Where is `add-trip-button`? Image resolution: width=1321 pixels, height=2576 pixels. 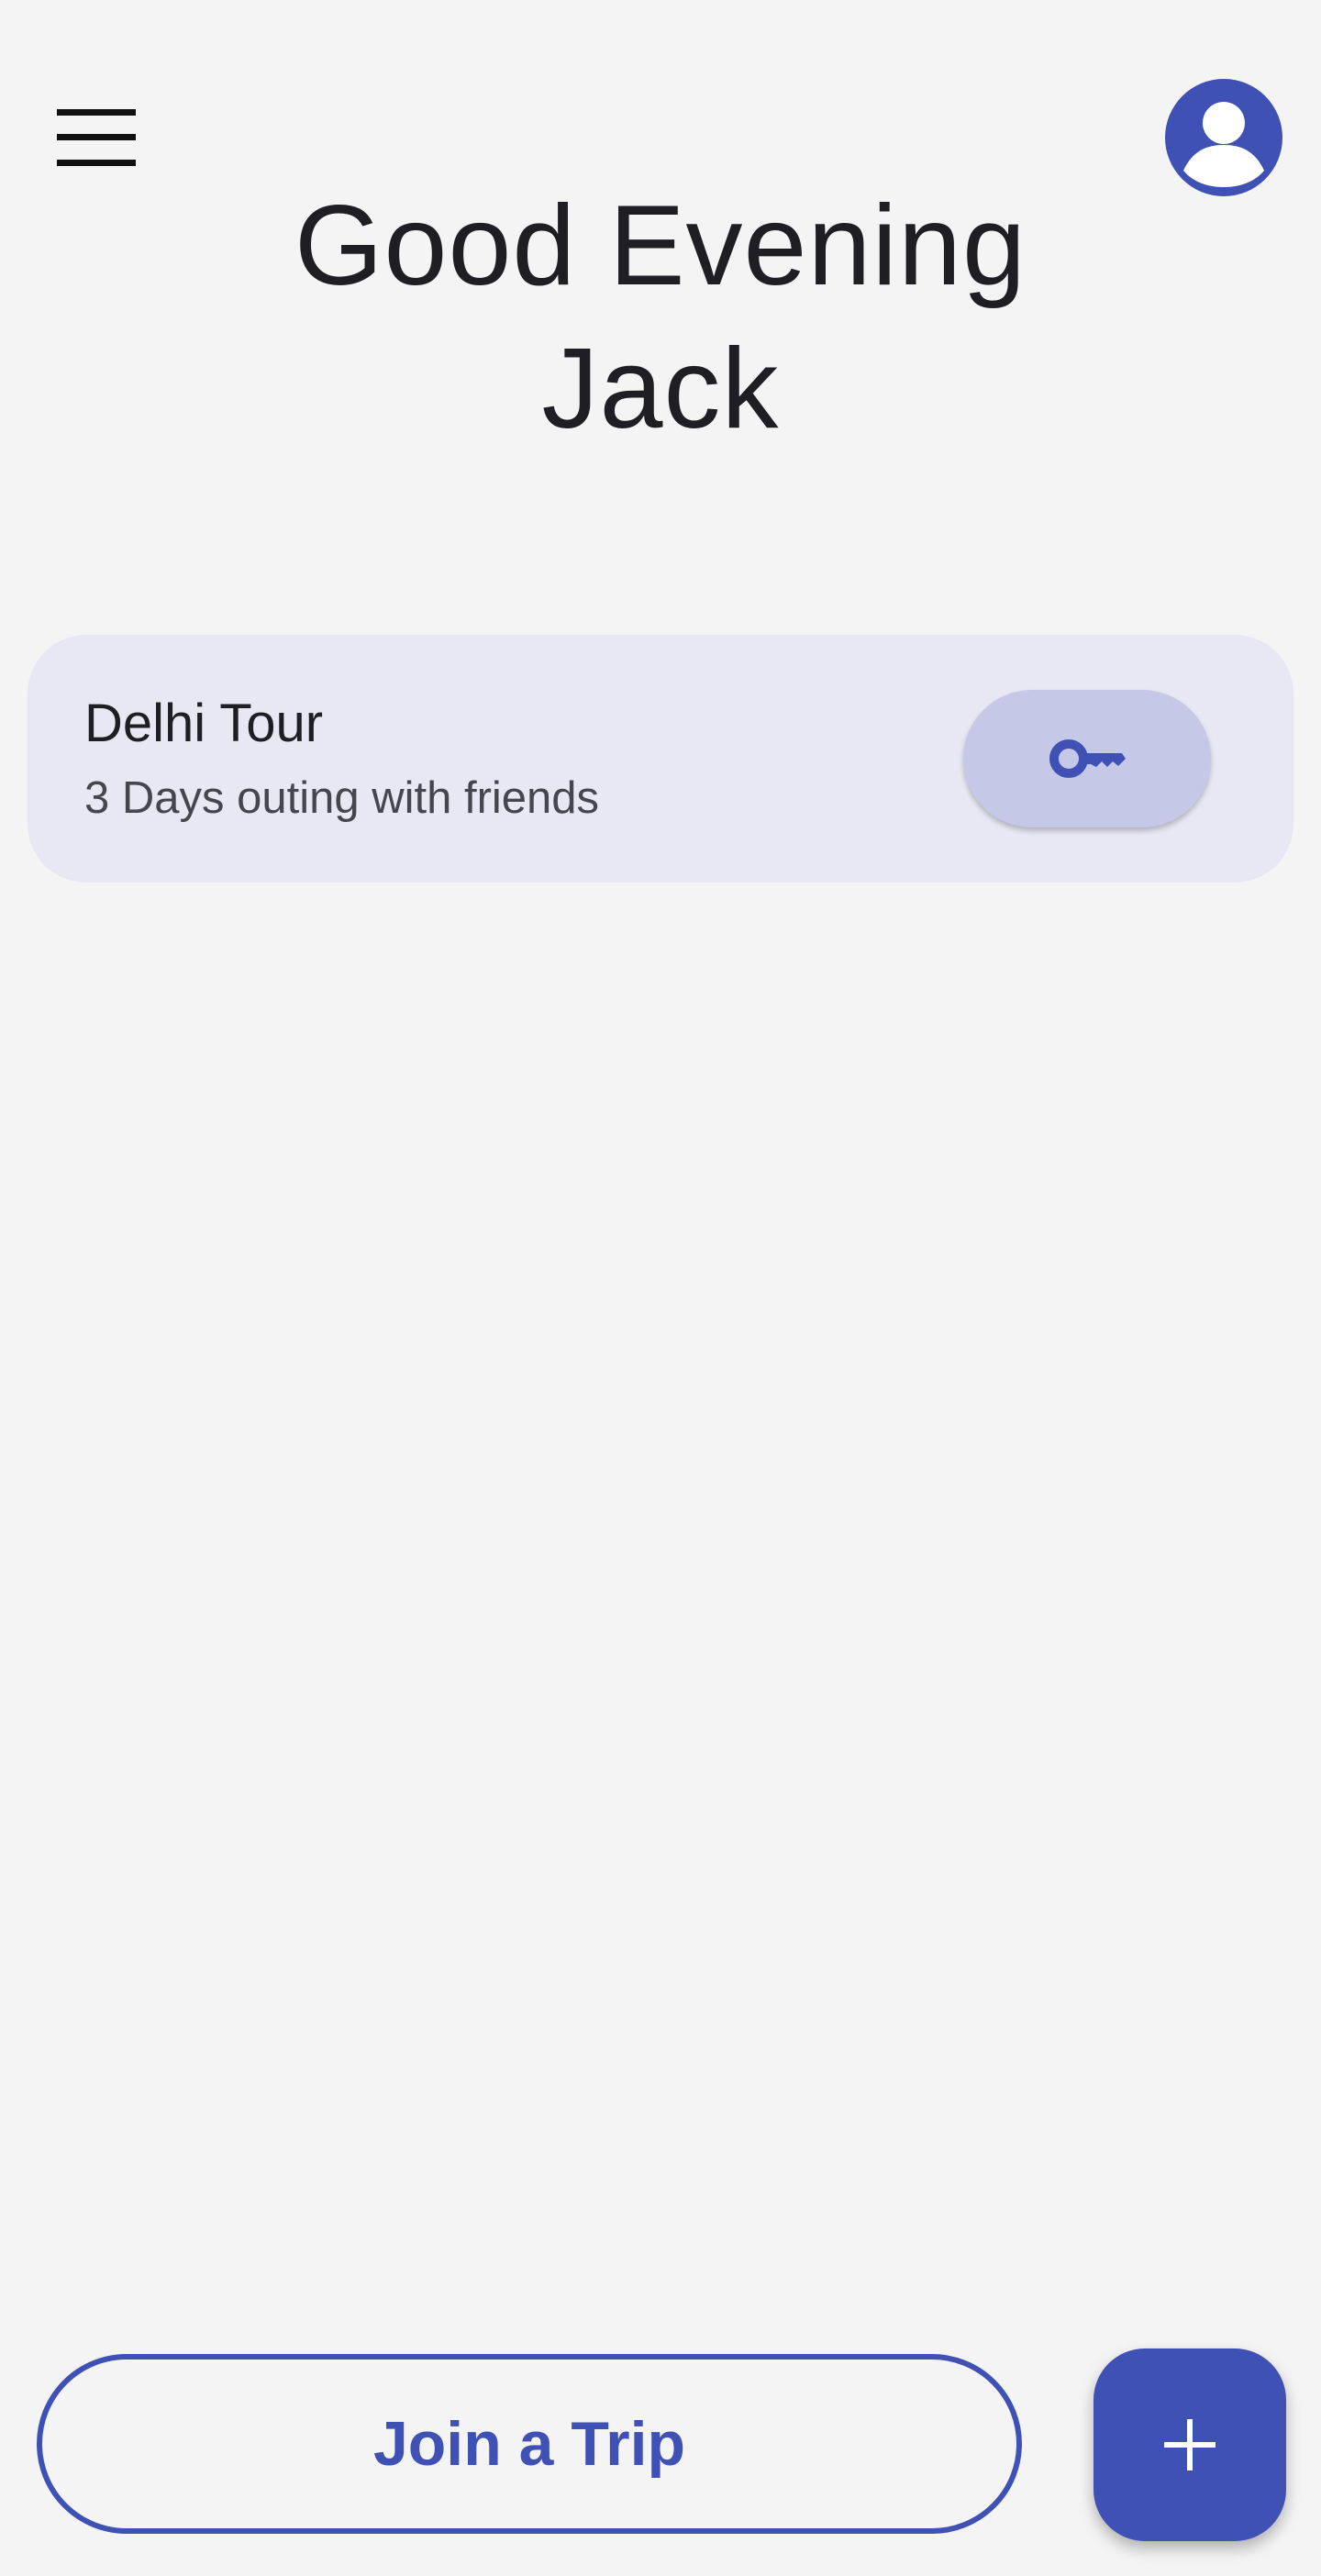 add-trip-button is located at coordinates (1189, 2444).